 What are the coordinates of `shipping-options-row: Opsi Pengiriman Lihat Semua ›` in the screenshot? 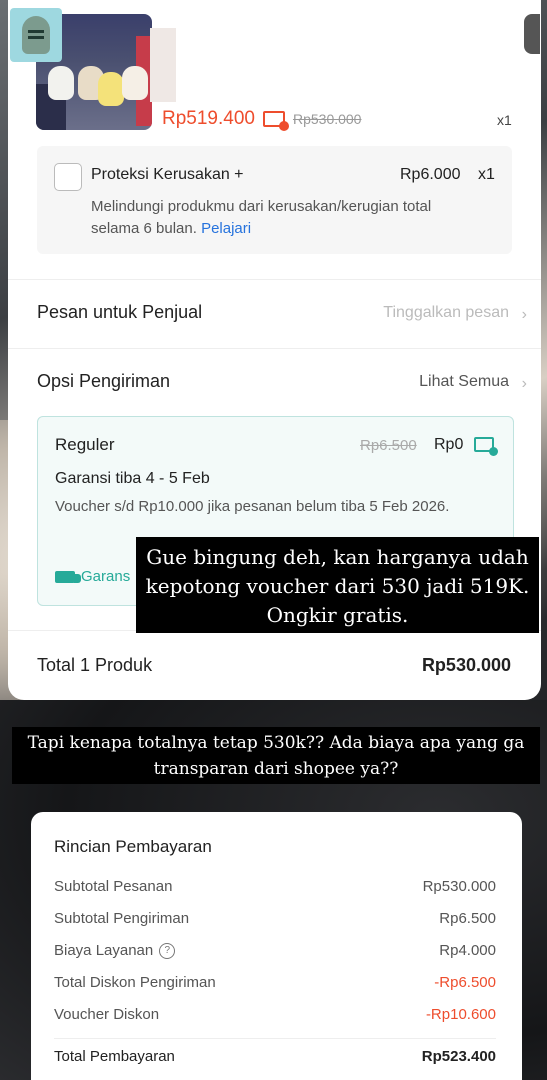 It's located at (274, 382).